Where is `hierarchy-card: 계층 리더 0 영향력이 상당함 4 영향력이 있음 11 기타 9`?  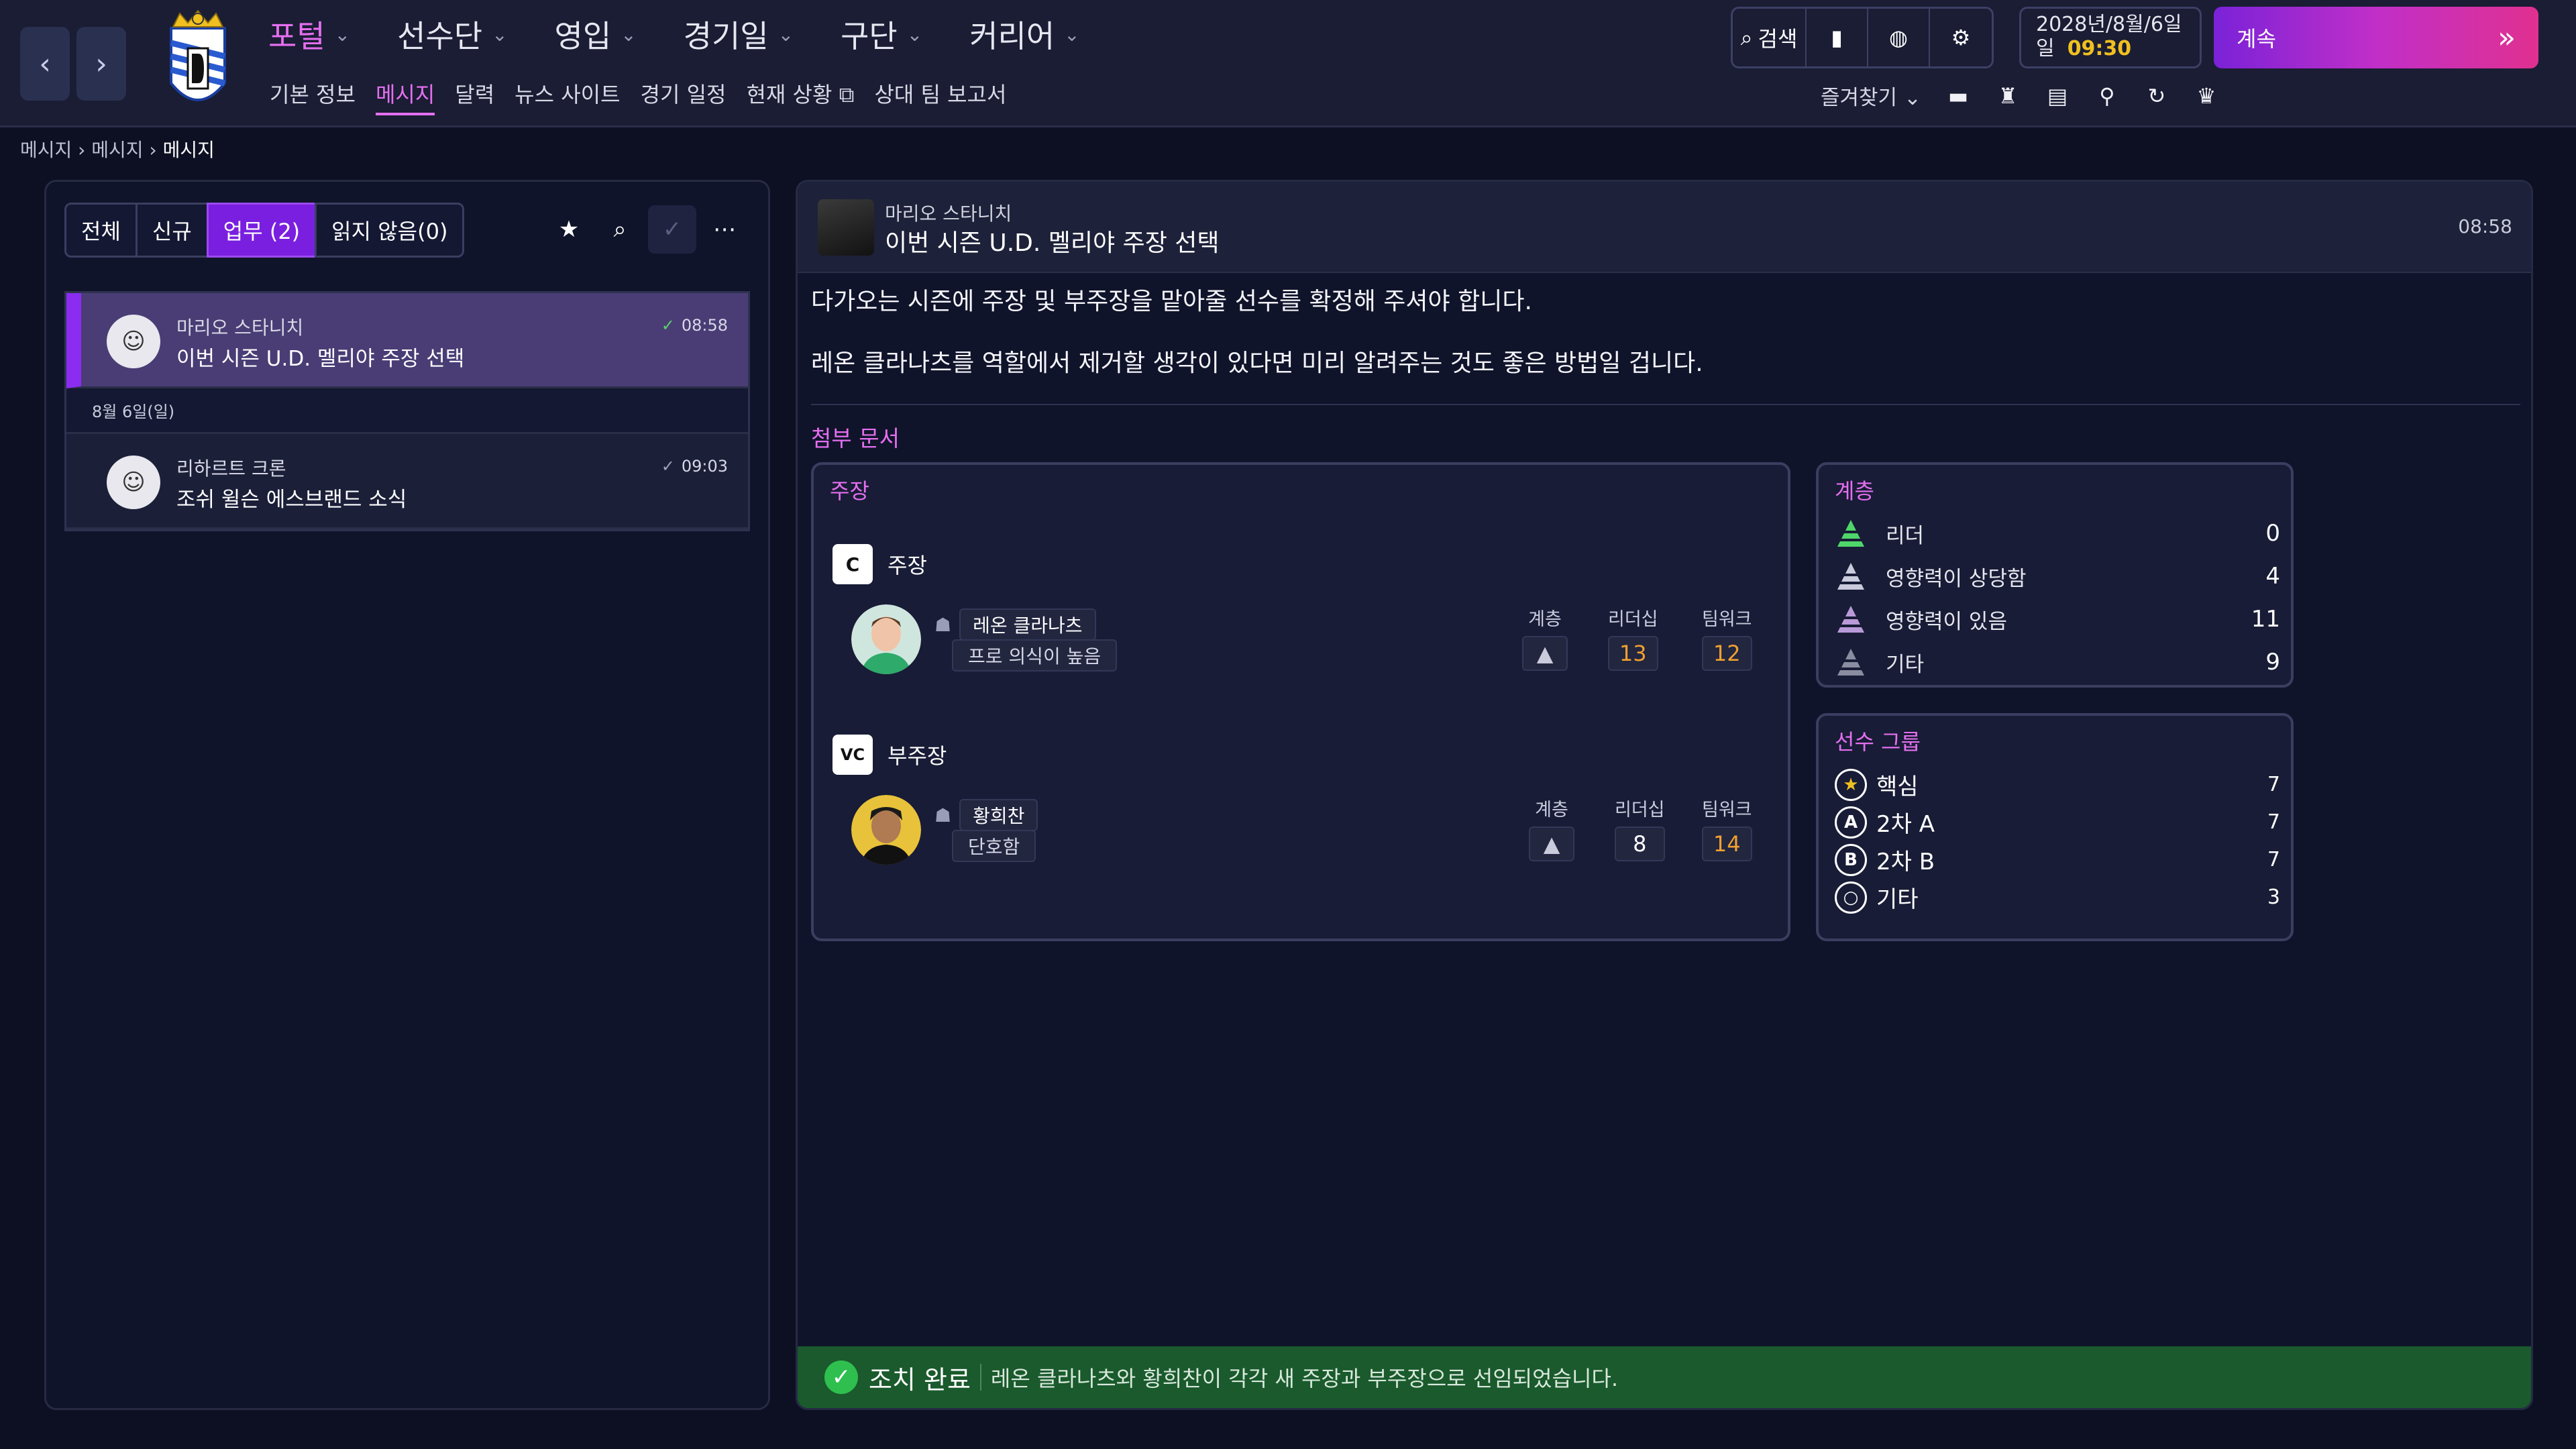
hierarchy-card: 계층 리더 0 영향력이 상당함 4 영향력이 있음 11 기타 9 is located at coordinates (2055, 575).